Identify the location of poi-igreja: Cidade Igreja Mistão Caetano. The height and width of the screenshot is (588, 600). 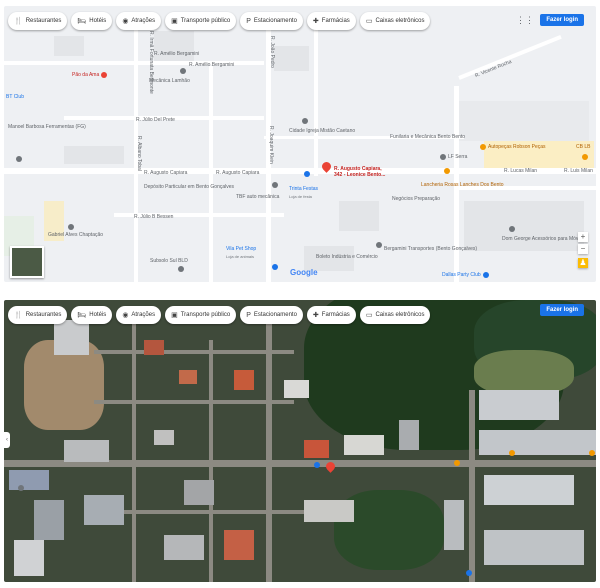
(322, 131).